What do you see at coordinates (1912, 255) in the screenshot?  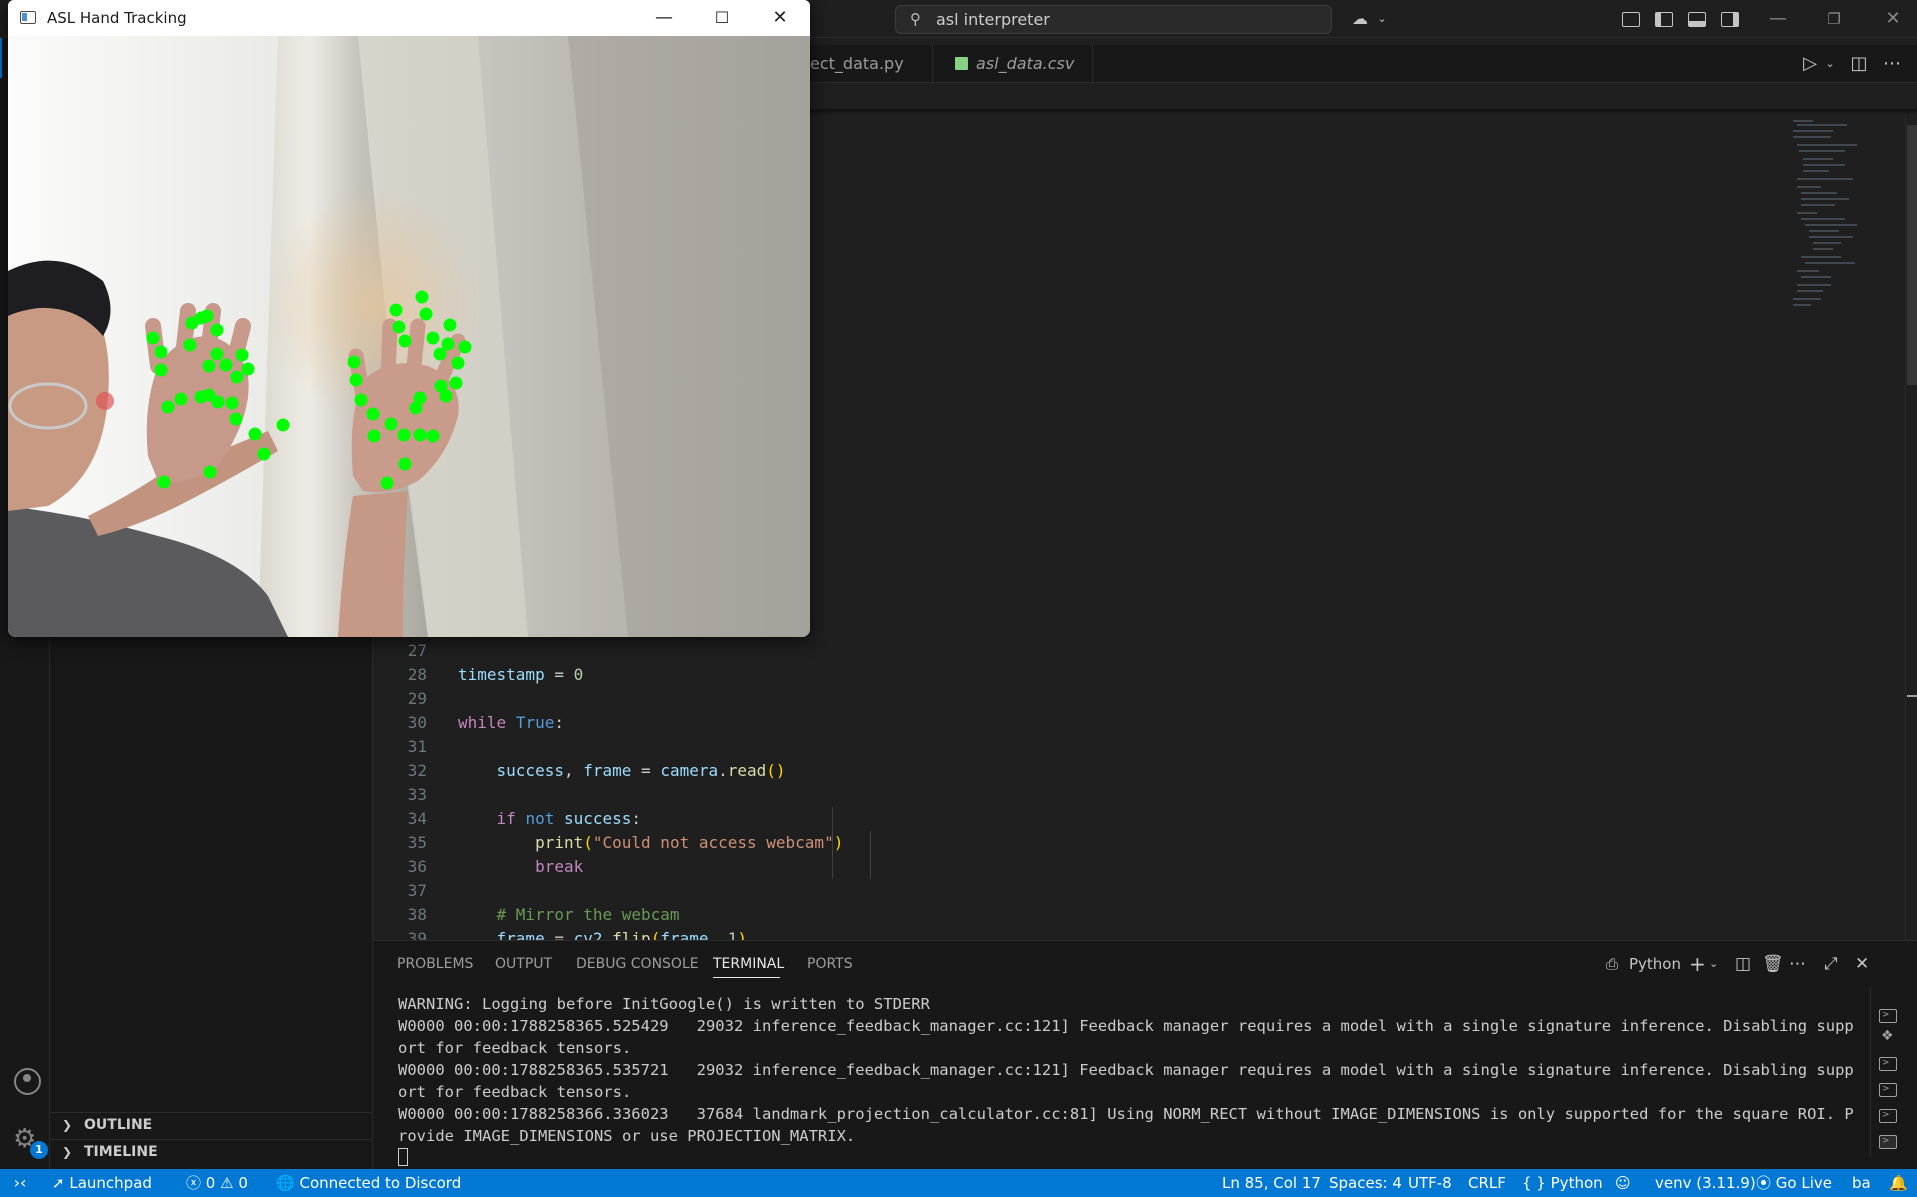 I see `scrollbar-thumb` at bounding box center [1912, 255].